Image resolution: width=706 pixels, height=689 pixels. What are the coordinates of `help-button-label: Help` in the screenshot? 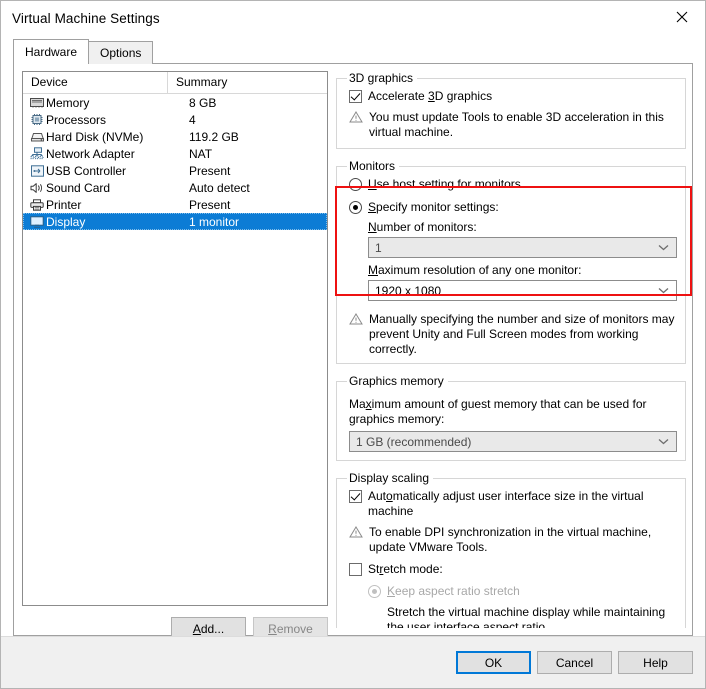 It's located at (655, 662).